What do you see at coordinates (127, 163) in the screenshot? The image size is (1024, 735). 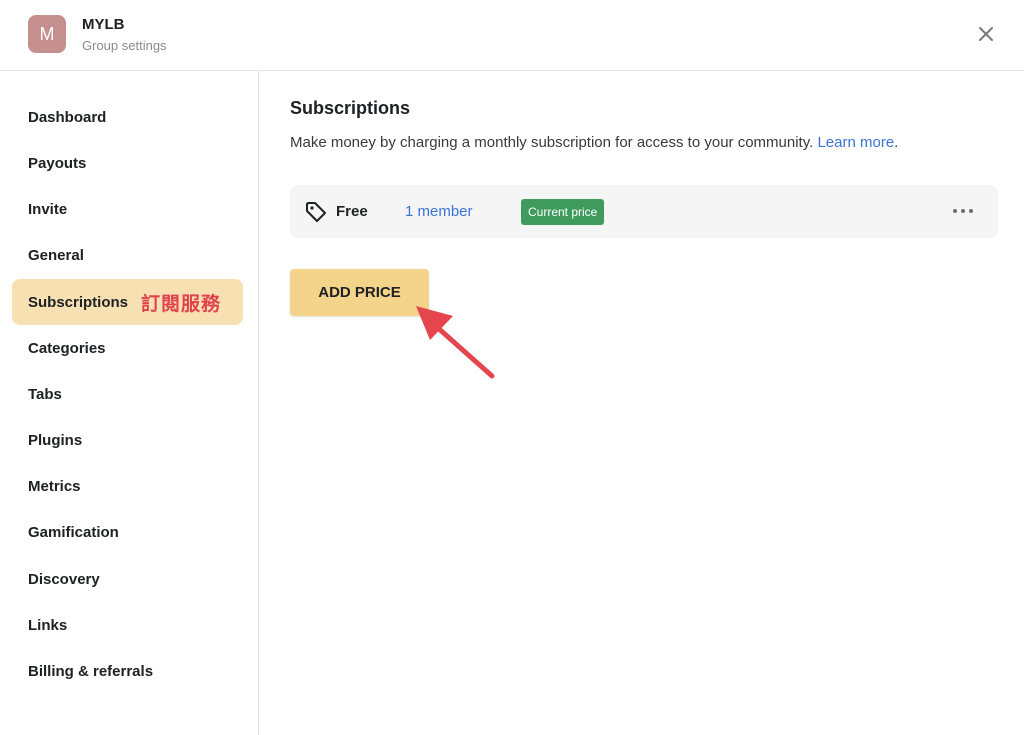 I see `sidebar-item-payouts: Payouts` at bounding box center [127, 163].